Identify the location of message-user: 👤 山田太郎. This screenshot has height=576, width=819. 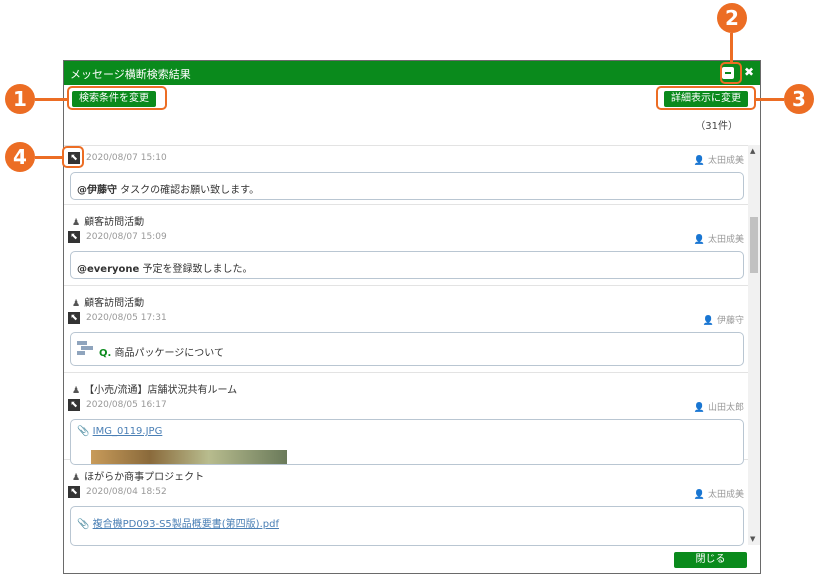
(719, 406).